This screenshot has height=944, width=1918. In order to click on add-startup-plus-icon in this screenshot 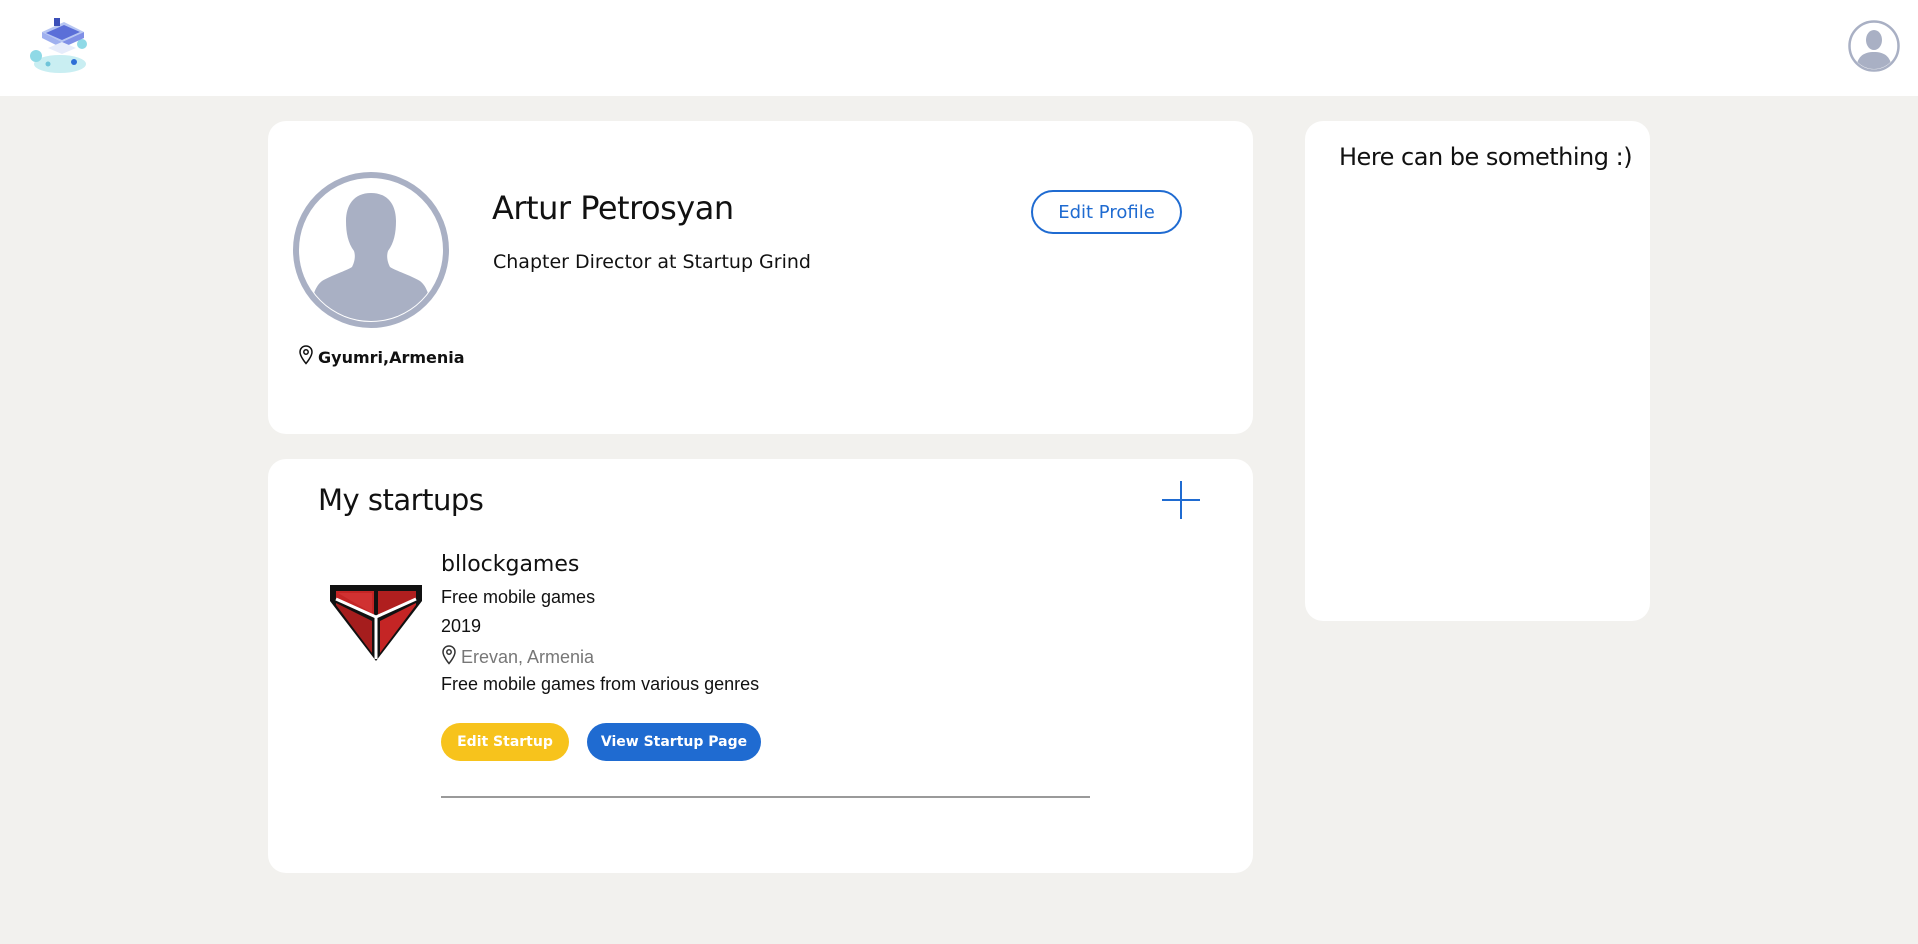, I will do `click(1181, 500)`.